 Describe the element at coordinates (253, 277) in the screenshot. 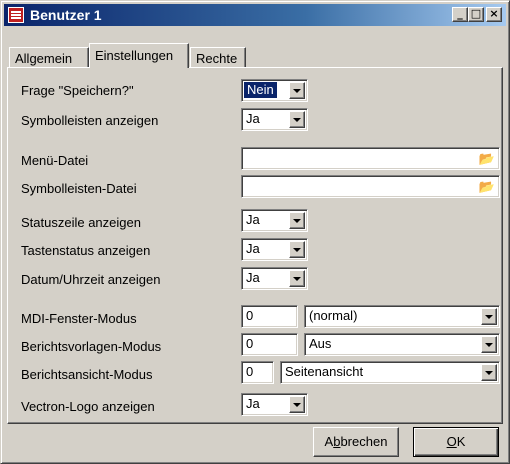

I see `datum-uhrzeit-value: Ja` at that location.